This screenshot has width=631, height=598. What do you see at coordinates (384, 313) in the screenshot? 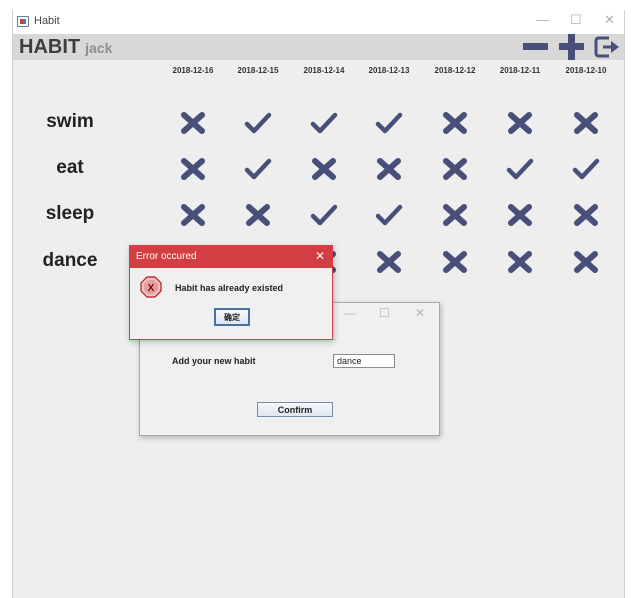
I see `dialog-maximize-icon: ☐` at bounding box center [384, 313].